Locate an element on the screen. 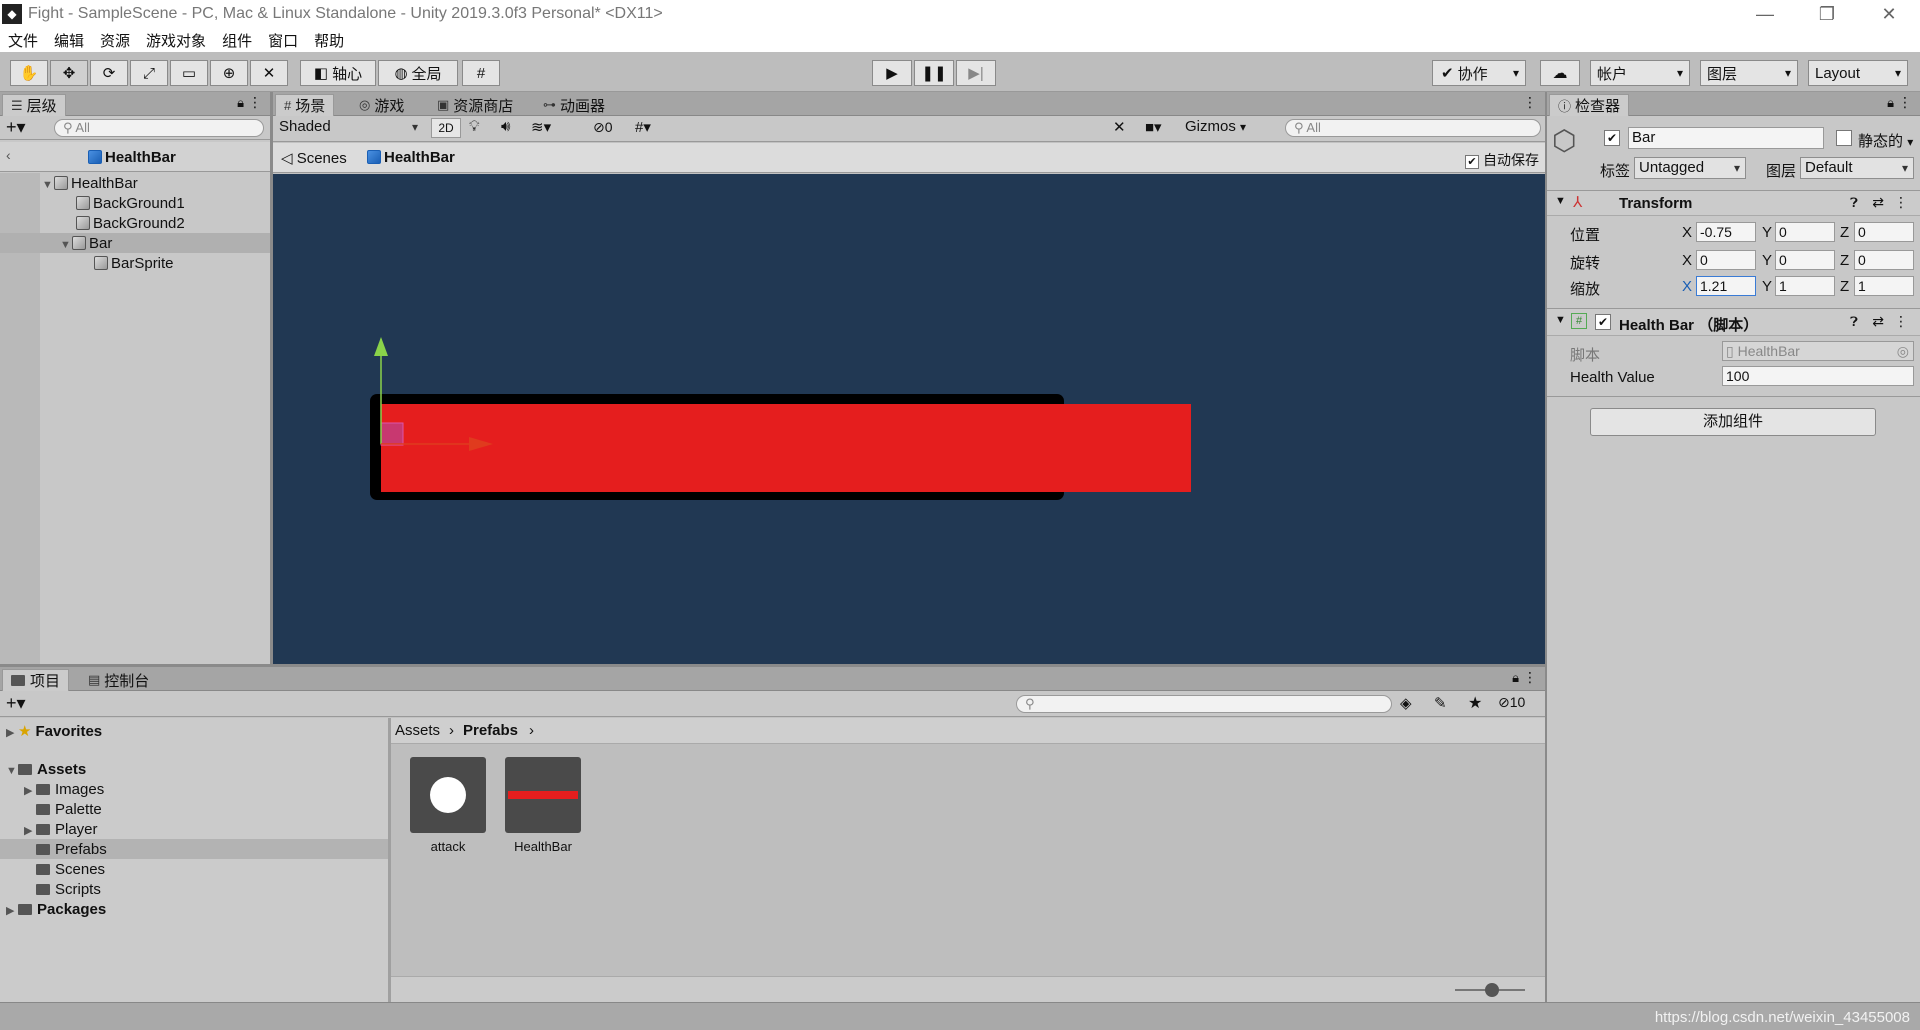 This screenshot has width=1920, height=1030. light-icon: 💡︎ is located at coordinates (474, 126).